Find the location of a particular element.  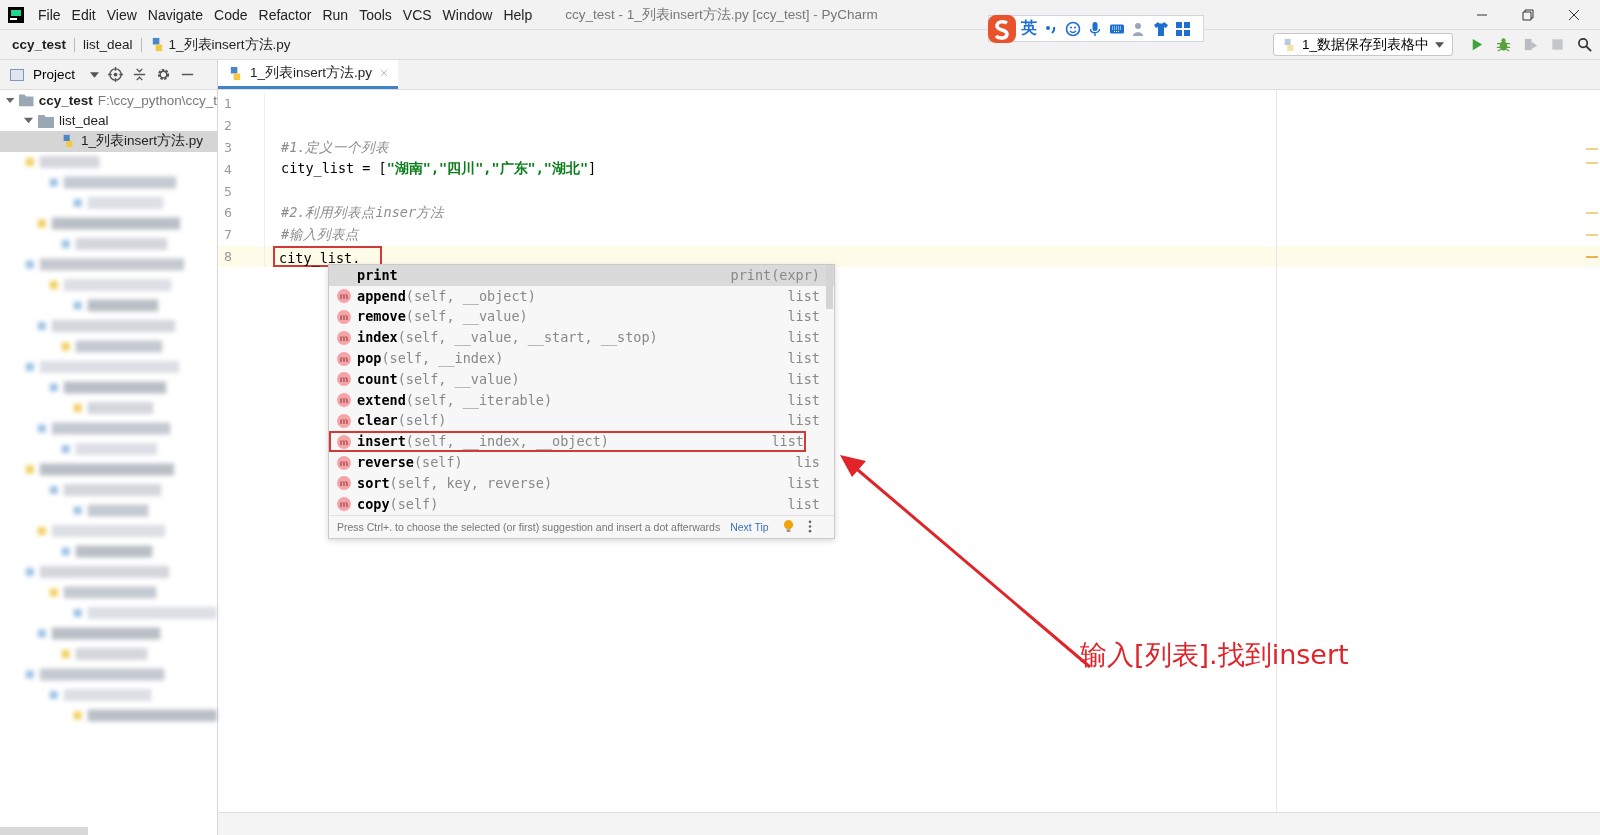

restore-icon is located at coordinates (1528, 14).